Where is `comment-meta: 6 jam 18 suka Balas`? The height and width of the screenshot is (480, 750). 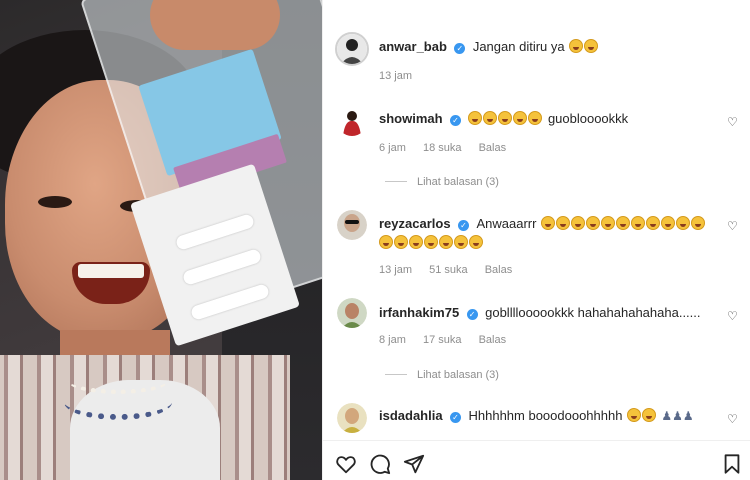
comment-meta: 6 jam 18 suka Balas is located at coordinates (449, 148).